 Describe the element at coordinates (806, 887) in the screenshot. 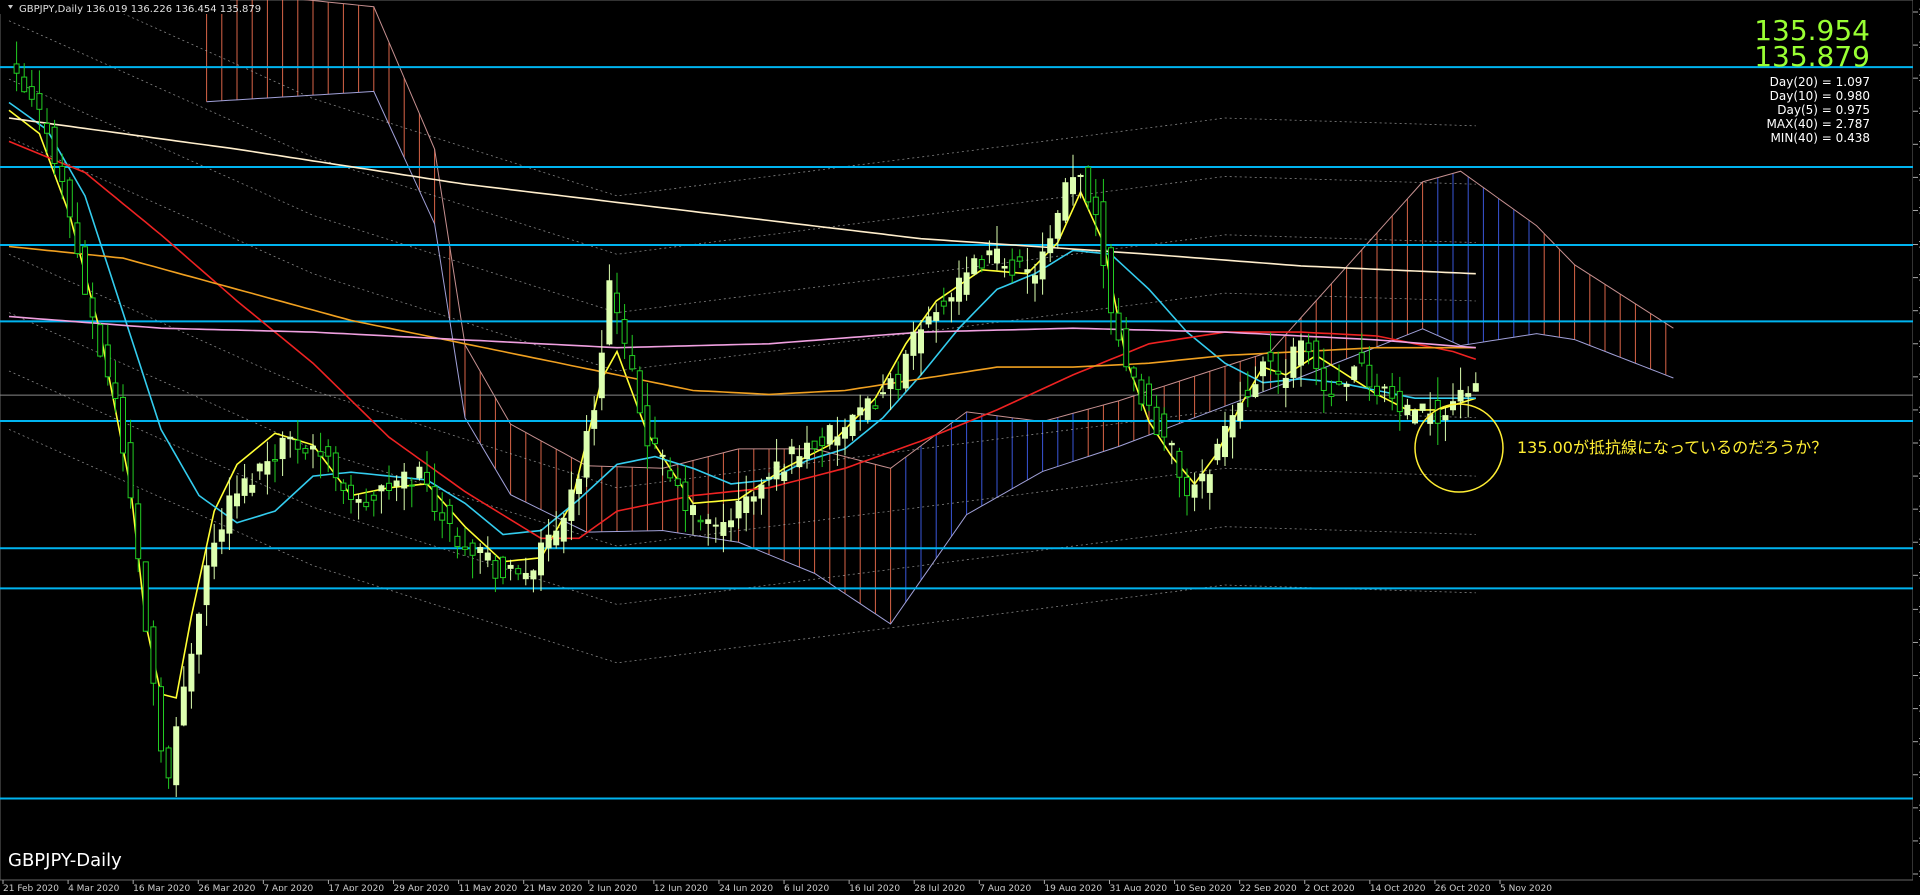

I see `x-tick-label: 6 Jul 2020` at that location.